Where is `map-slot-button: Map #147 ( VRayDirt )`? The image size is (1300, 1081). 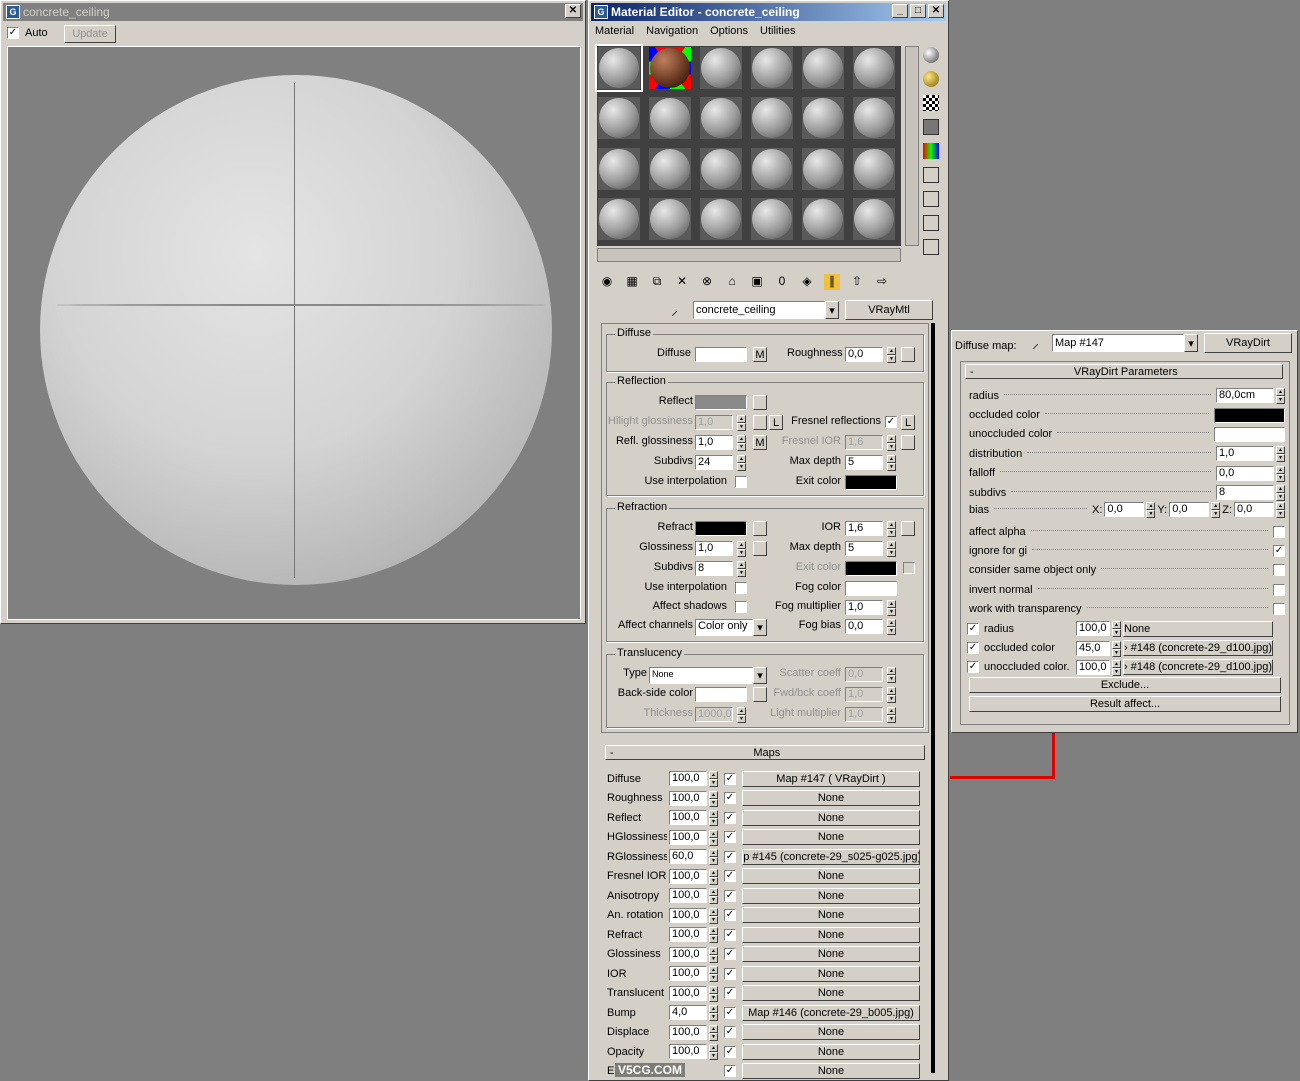
map-slot-button: Map #147 ( VRayDirt ) is located at coordinates (831, 778).